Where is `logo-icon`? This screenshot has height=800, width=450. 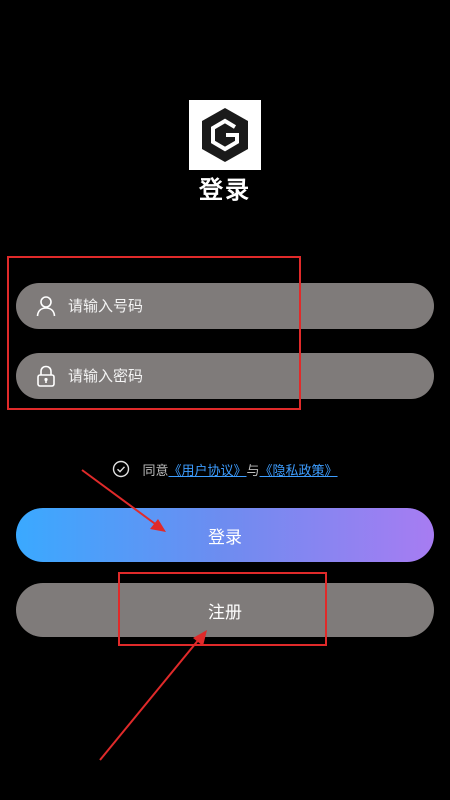
logo-icon is located at coordinates (225, 135).